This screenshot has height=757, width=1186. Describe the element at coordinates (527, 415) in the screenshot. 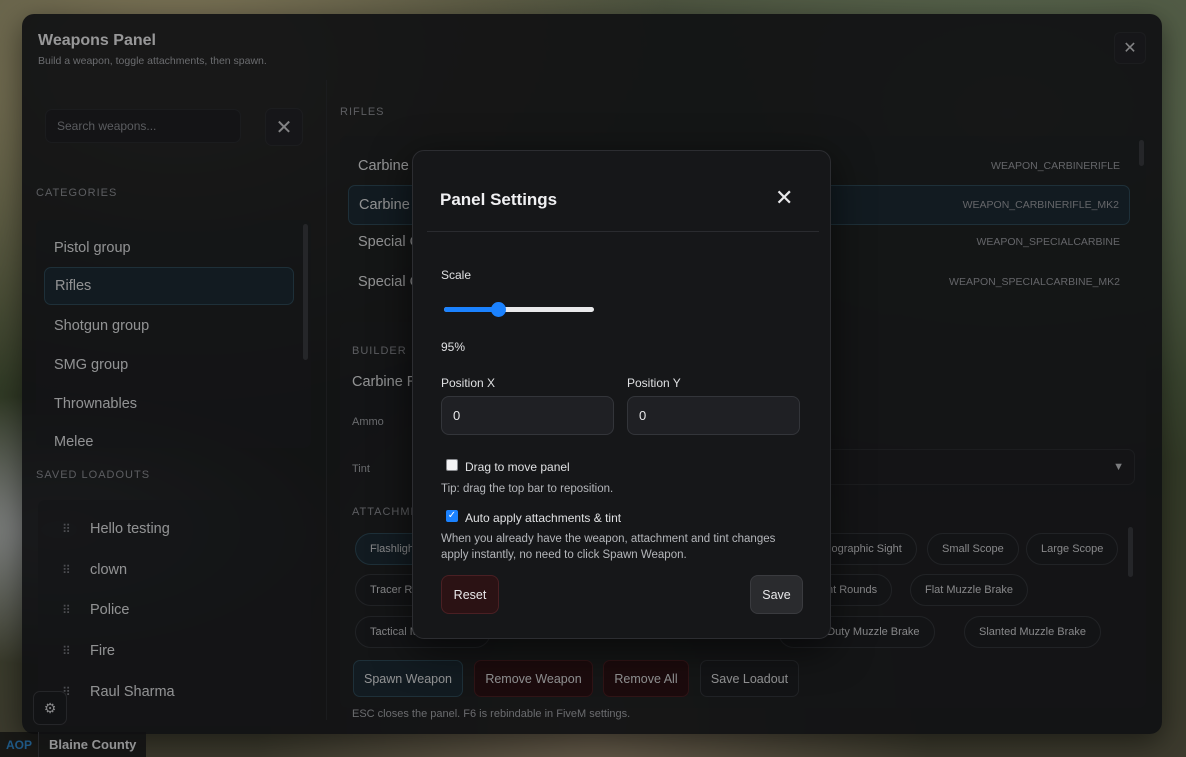

I see `position-x-input` at that location.